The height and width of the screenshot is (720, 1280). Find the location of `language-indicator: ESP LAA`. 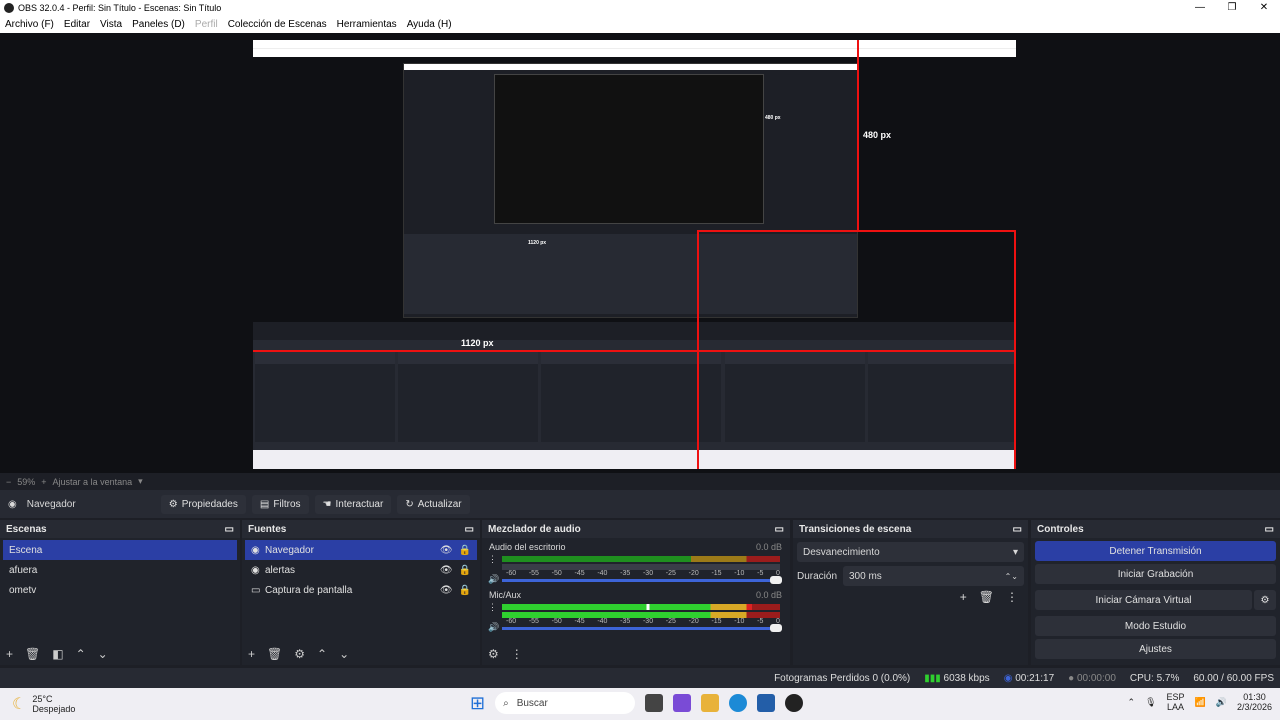

language-indicator: ESP LAA is located at coordinates (1176, 702).